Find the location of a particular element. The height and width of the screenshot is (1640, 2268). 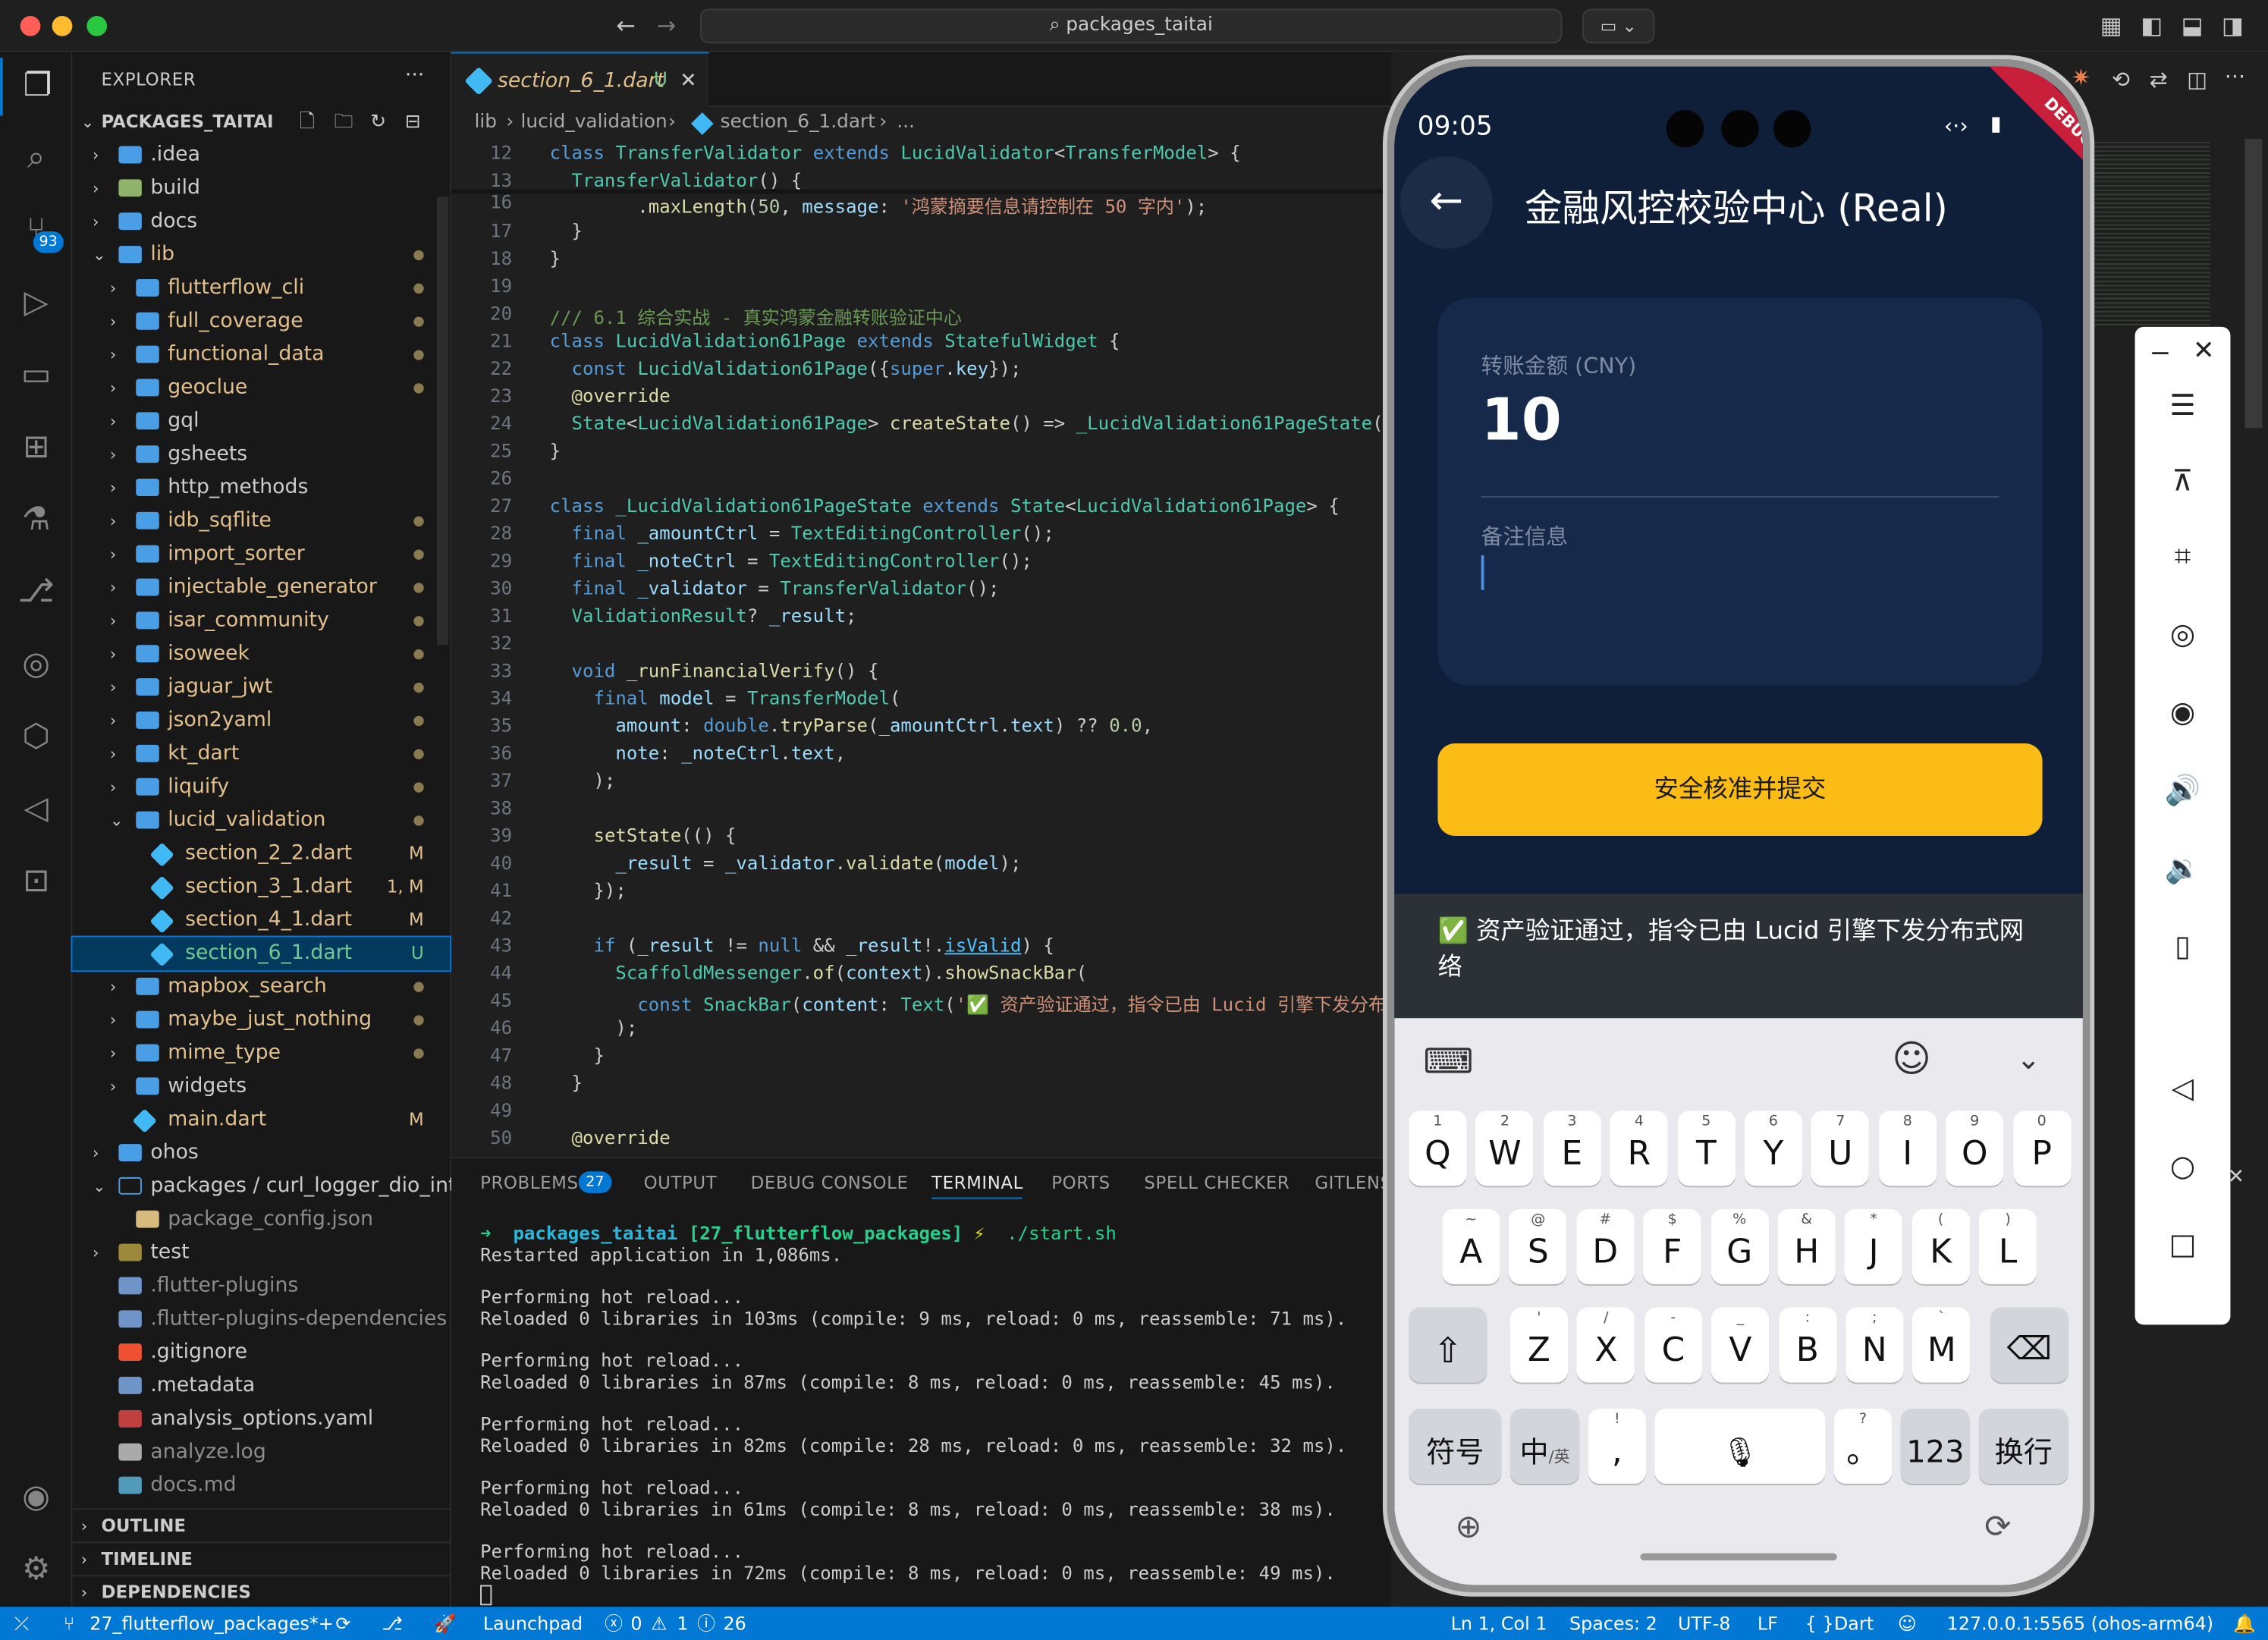

sync-icon: ⟳ is located at coordinates (342, 1624).